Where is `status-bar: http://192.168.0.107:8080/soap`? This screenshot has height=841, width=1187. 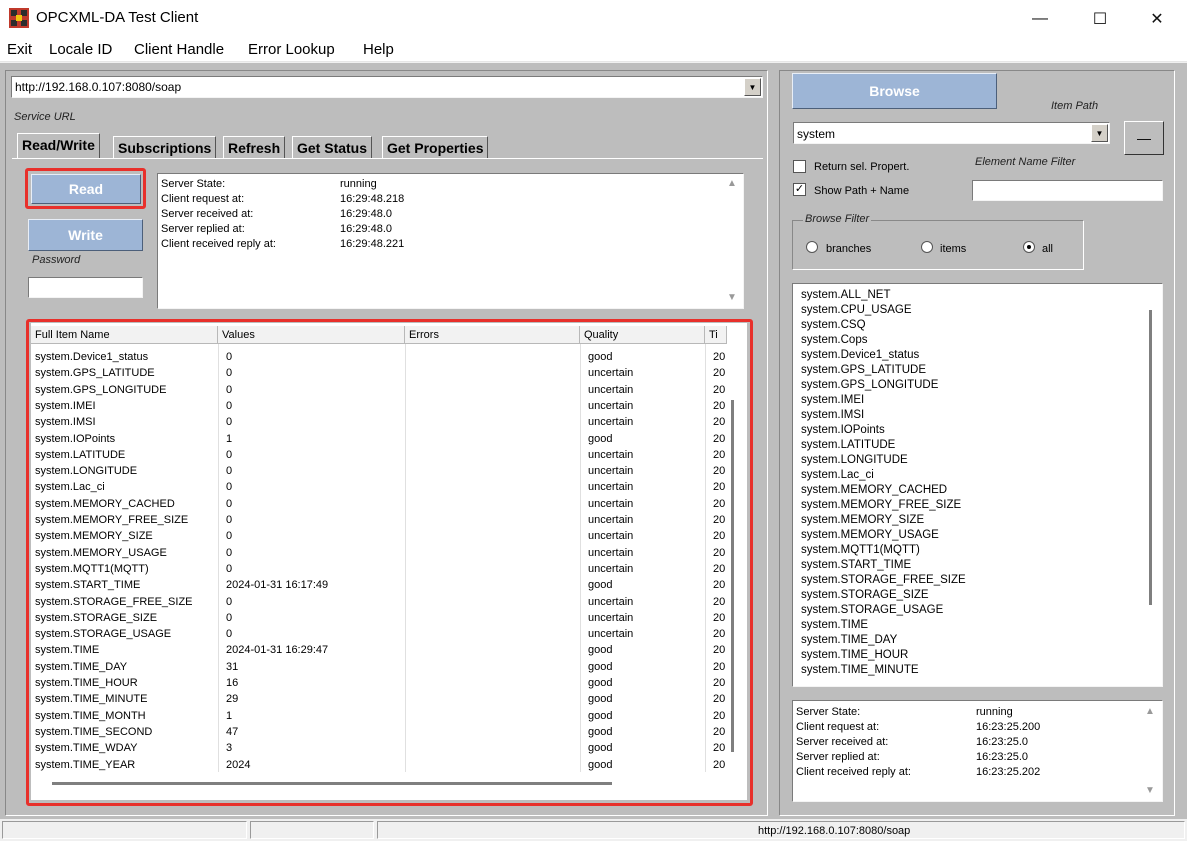 status-bar: http://192.168.0.107:8080/soap is located at coordinates (593, 830).